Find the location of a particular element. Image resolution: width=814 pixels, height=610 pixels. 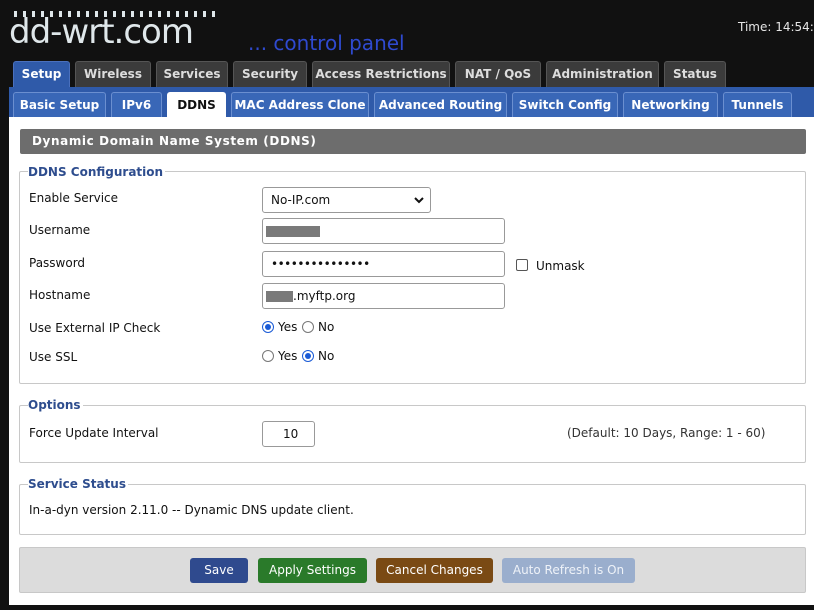

page-title: Dynamic Domain Name System (DDNS) is located at coordinates (413, 141).